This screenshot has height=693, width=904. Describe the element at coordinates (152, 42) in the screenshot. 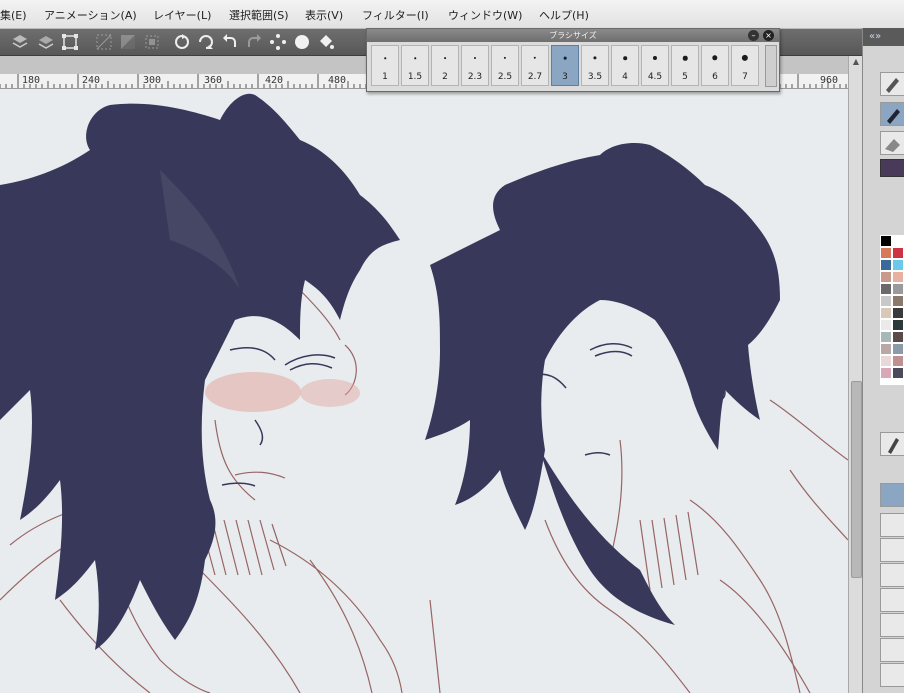

I see `selection-frame-icon` at that location.